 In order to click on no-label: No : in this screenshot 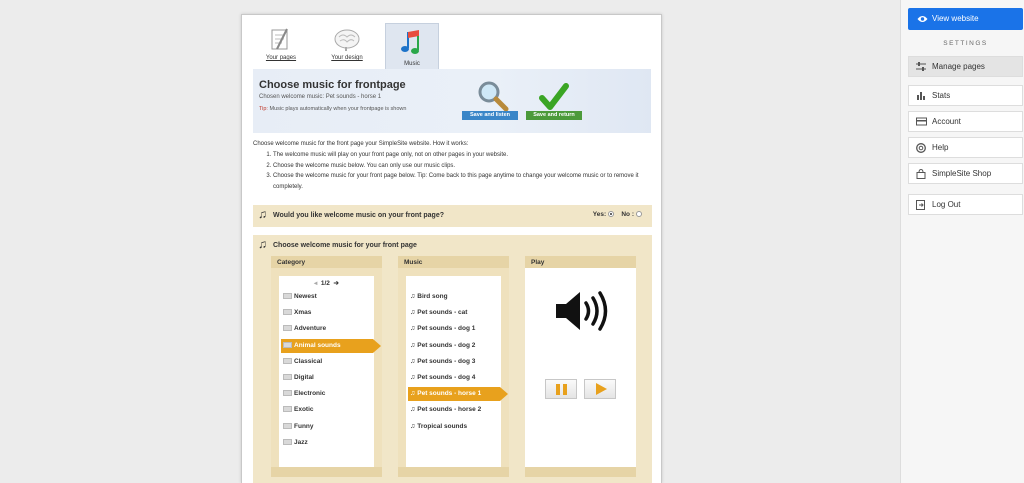, I will do `click(627, 214)`.